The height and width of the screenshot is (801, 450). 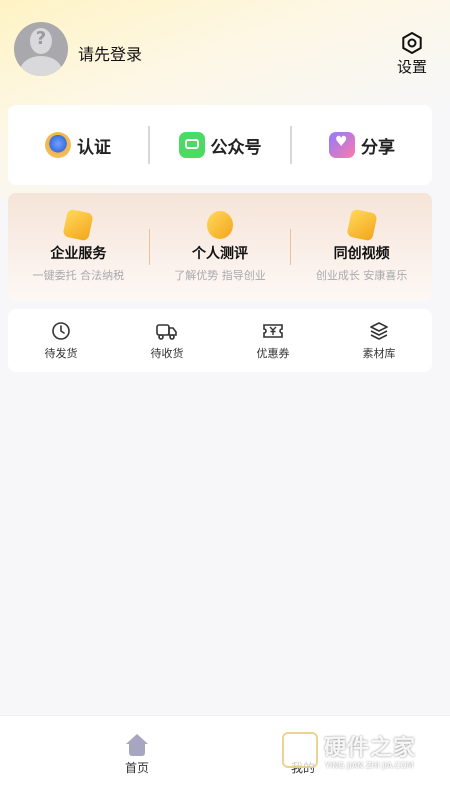 What do you see at coordinates (78, 225) in the screenshot?
I see `enterprise-service-icon` at bounding box center [78, 225].